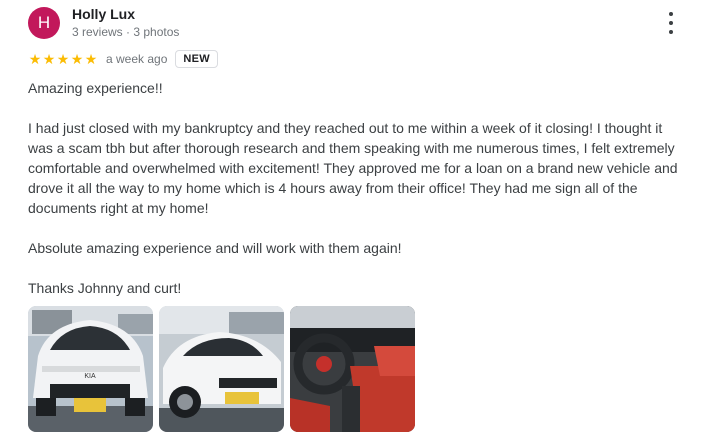  I want to click on avatar: H, so click(44, 23).